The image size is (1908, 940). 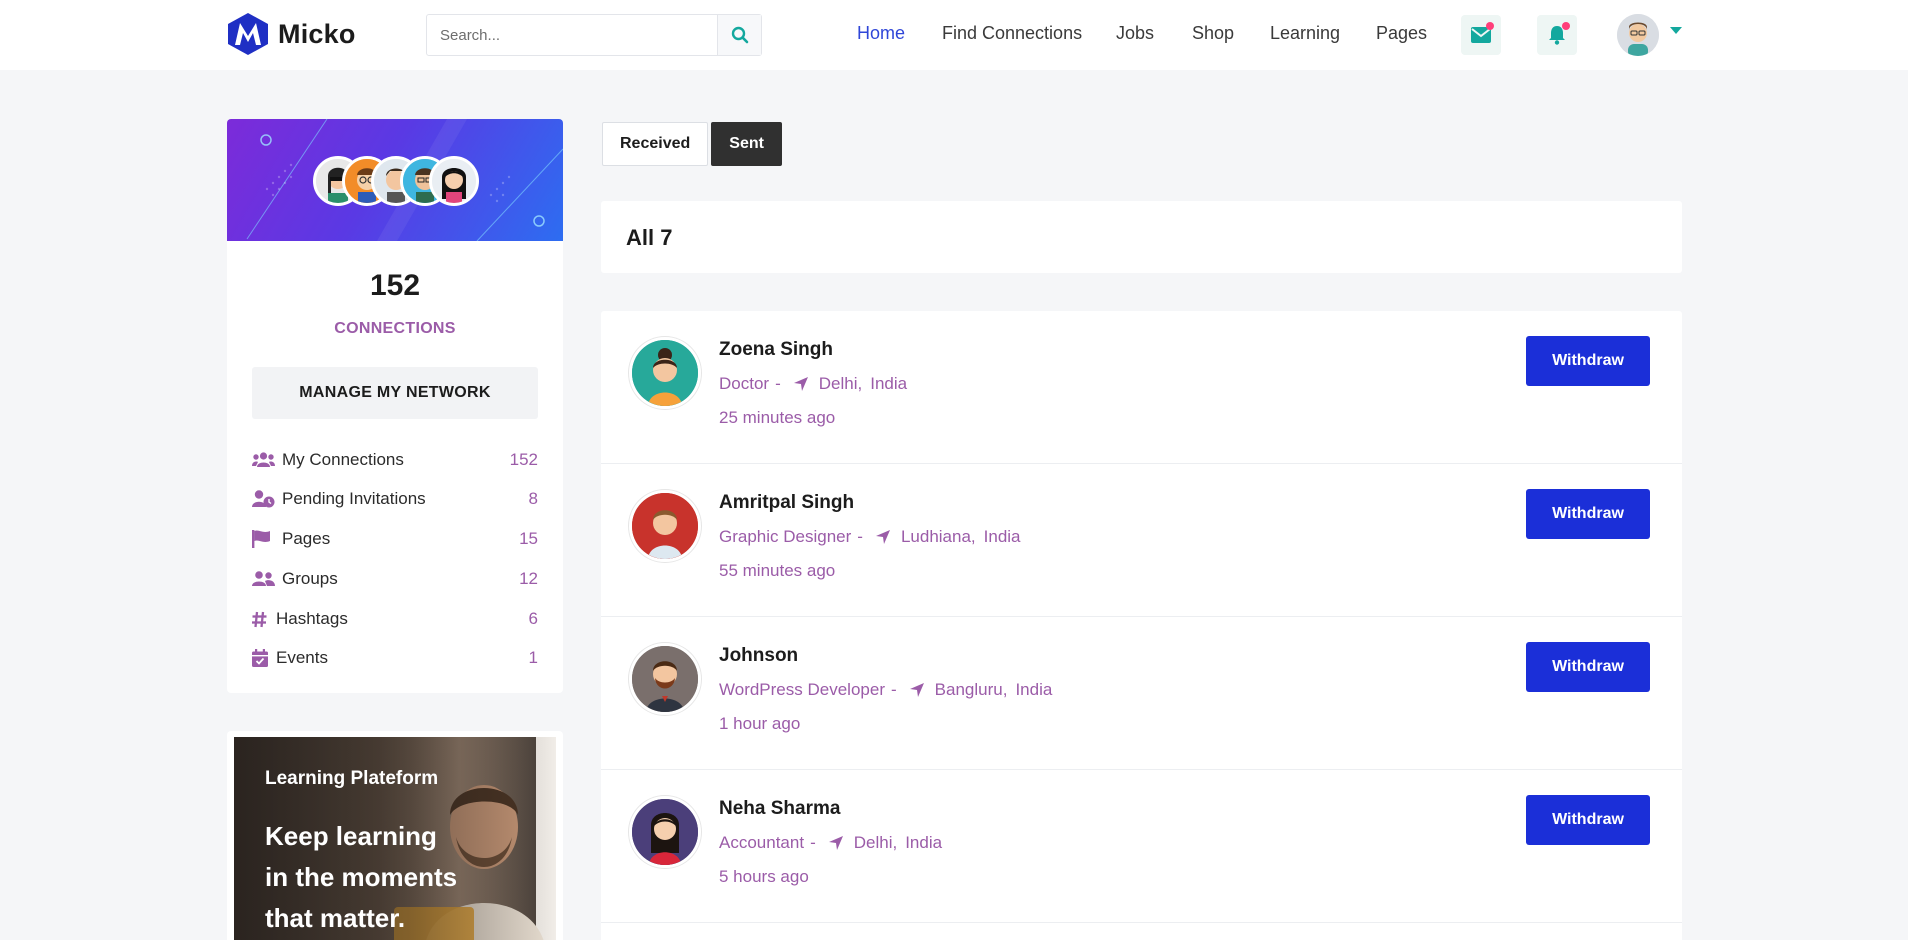 I want to click on nav-home: Home, so click(x=881, y=33).